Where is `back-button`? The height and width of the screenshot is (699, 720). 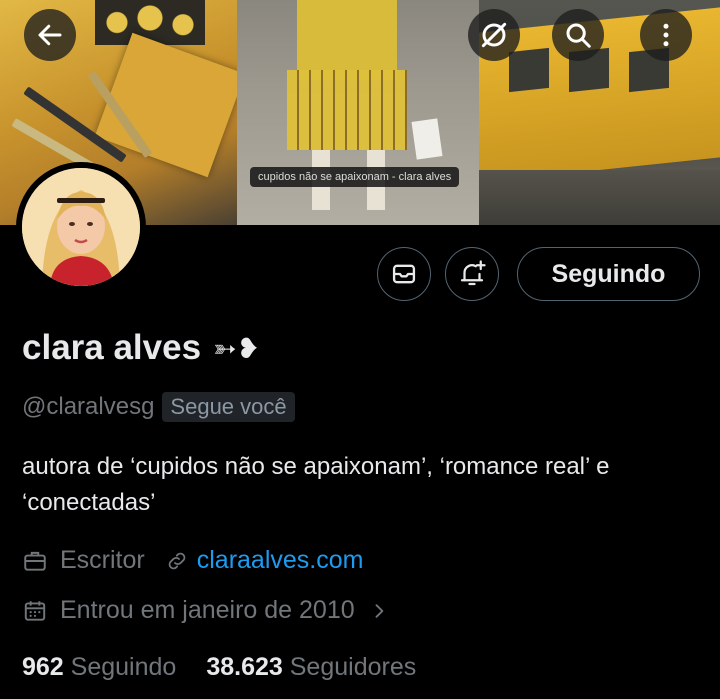 back-button is located at coordinates (50, 35).